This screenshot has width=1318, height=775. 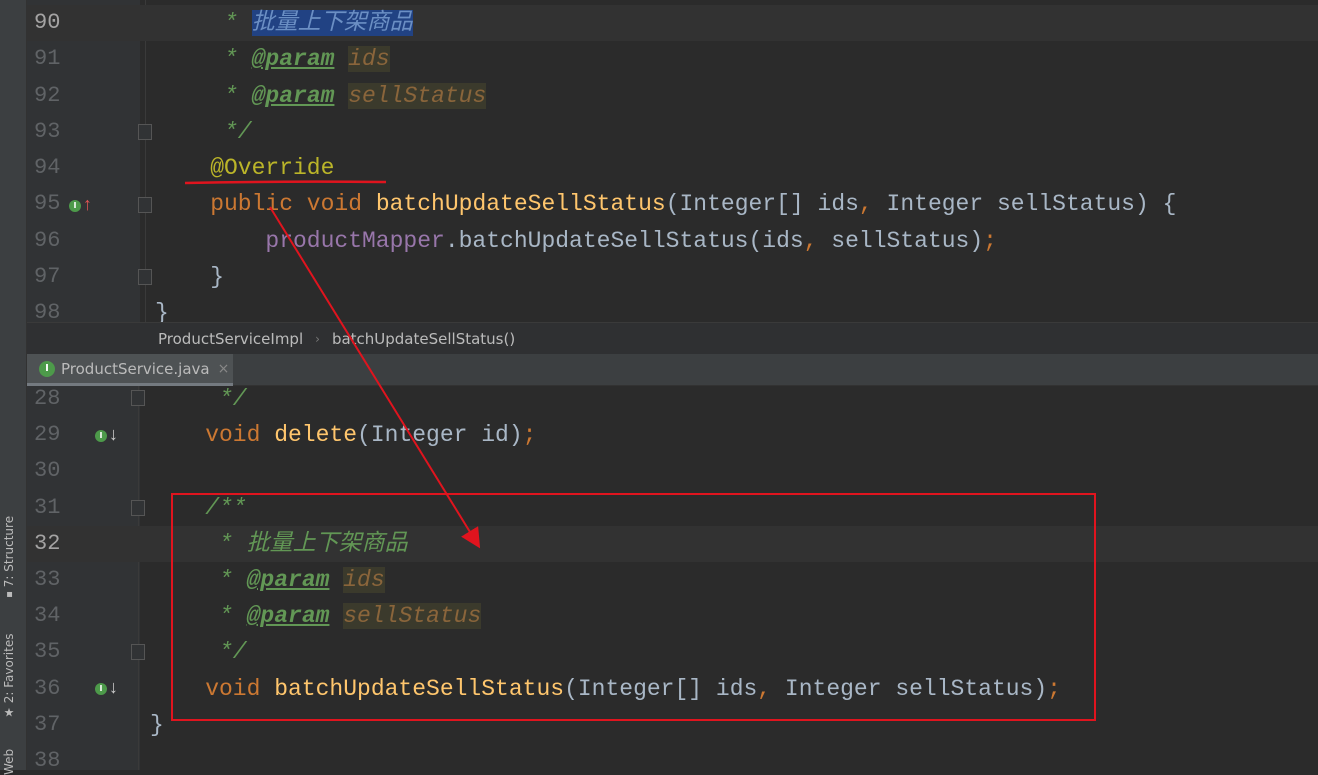 I want to click on close-icon: ×, so click(x=224, y=369).